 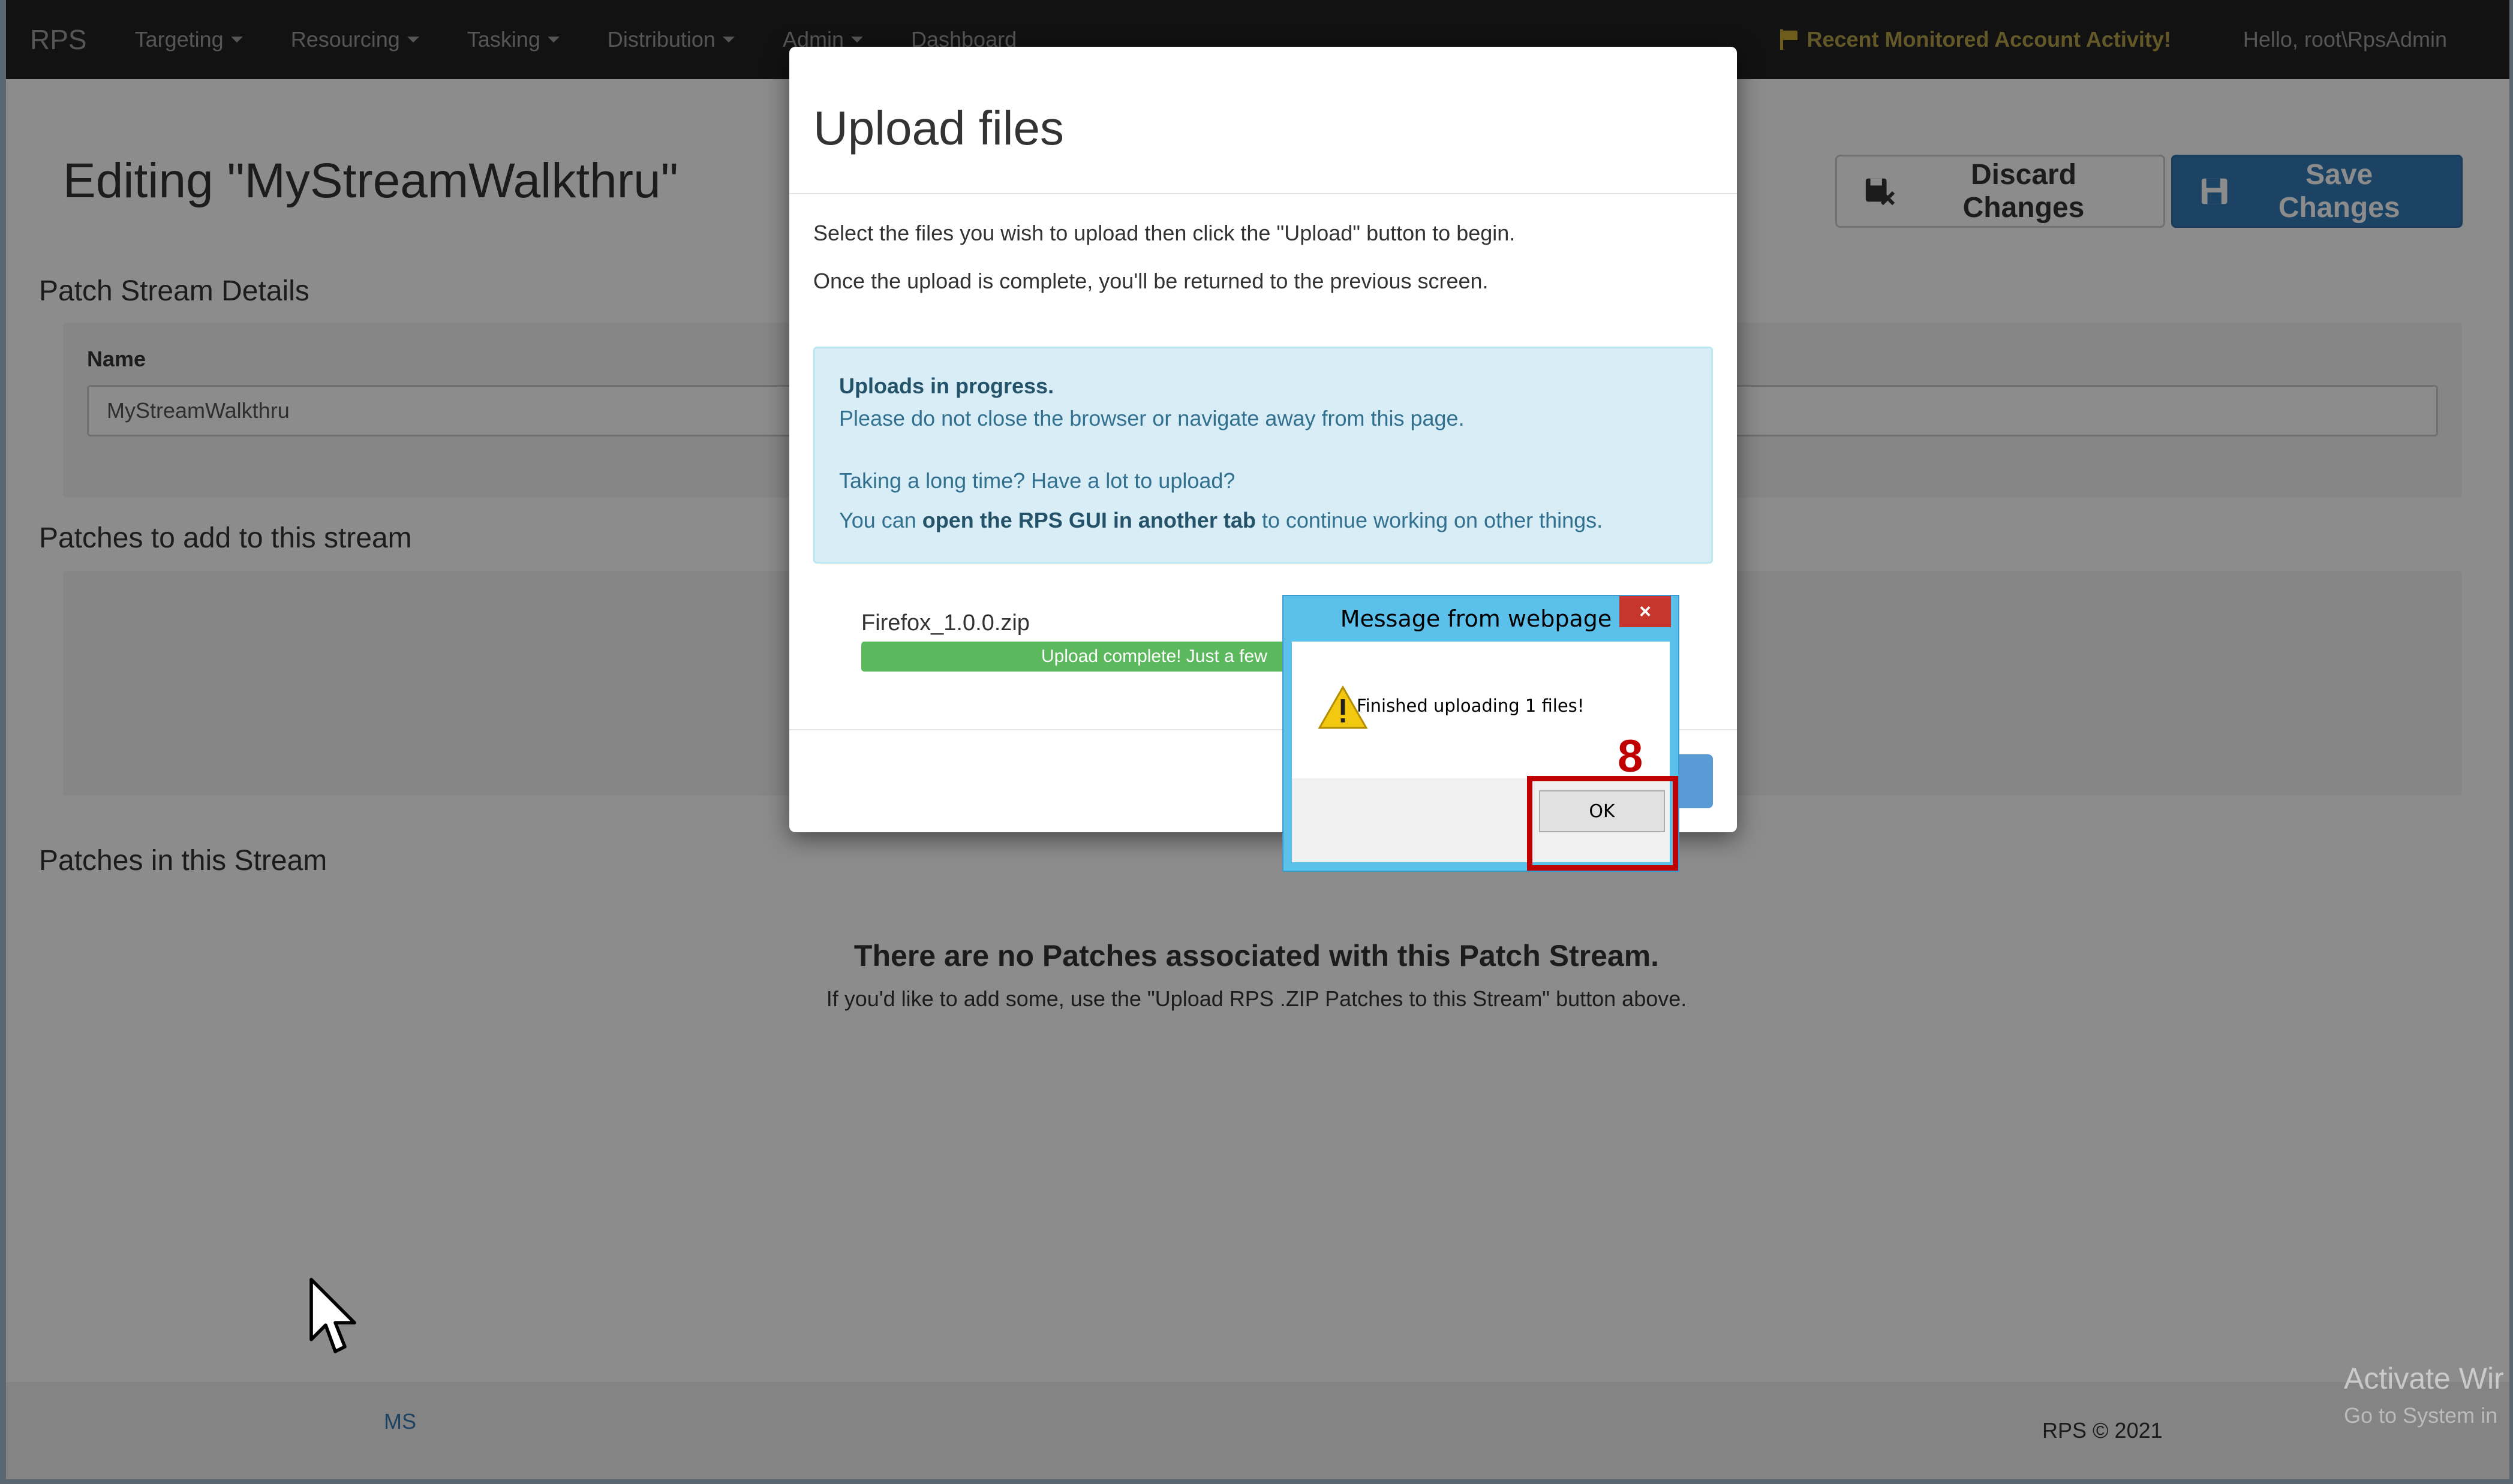 What do you see at coordinates (2421, 1415) in the screenshot?
I see `activate-windows-subtext: Go to System in` at bounding box center [2421, 1415].